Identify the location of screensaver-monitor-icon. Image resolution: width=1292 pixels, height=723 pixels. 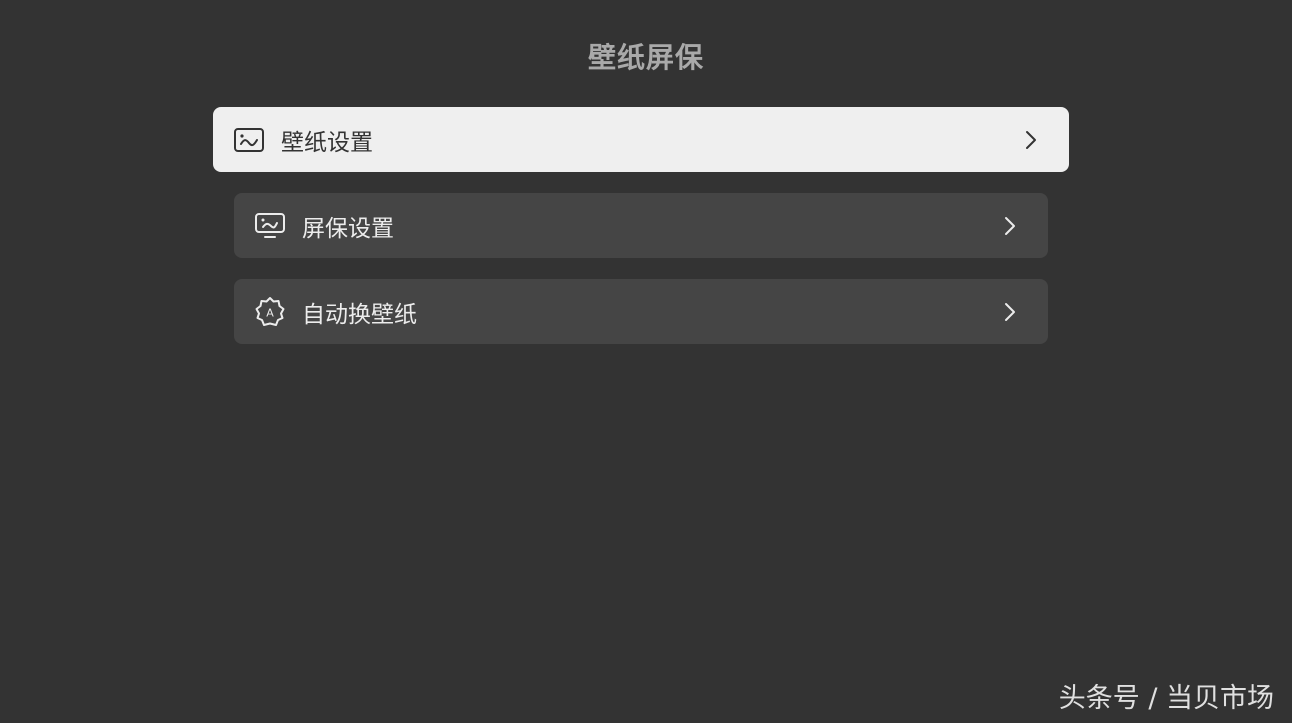
(270, 226).